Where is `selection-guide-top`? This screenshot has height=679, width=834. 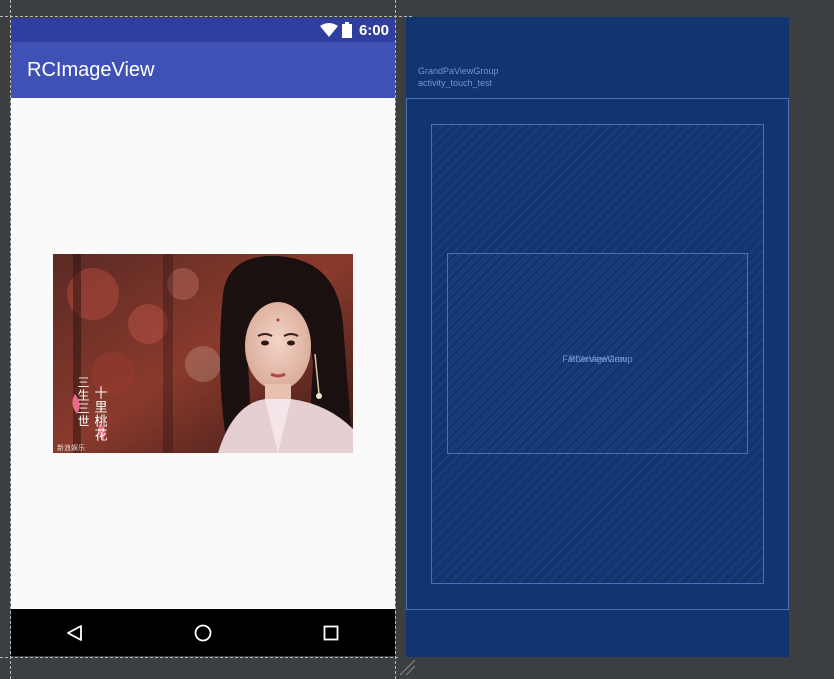 selection-guide-top is located at coordinates (206, 16).